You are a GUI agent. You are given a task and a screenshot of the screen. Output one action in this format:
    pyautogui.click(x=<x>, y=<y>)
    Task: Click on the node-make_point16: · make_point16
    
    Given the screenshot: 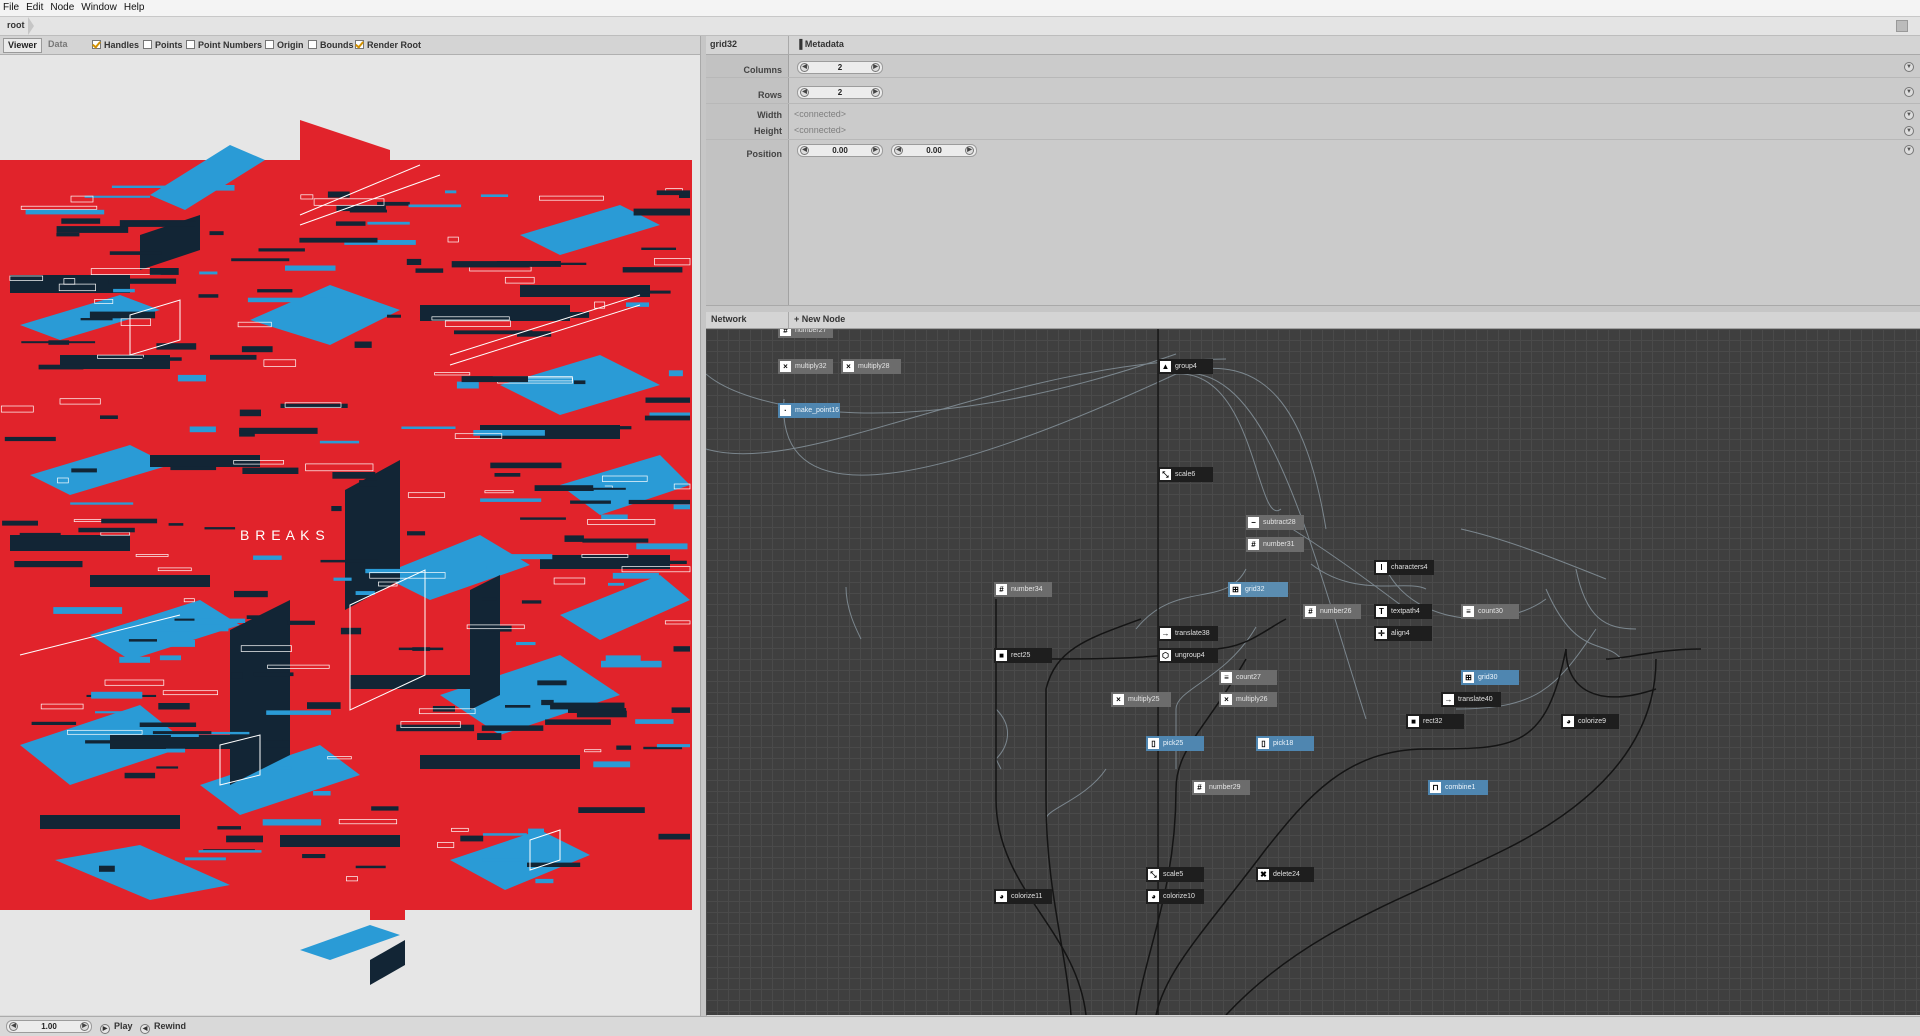 What is the action you would take?
    pyautogui.click(x=809, y=410)
    